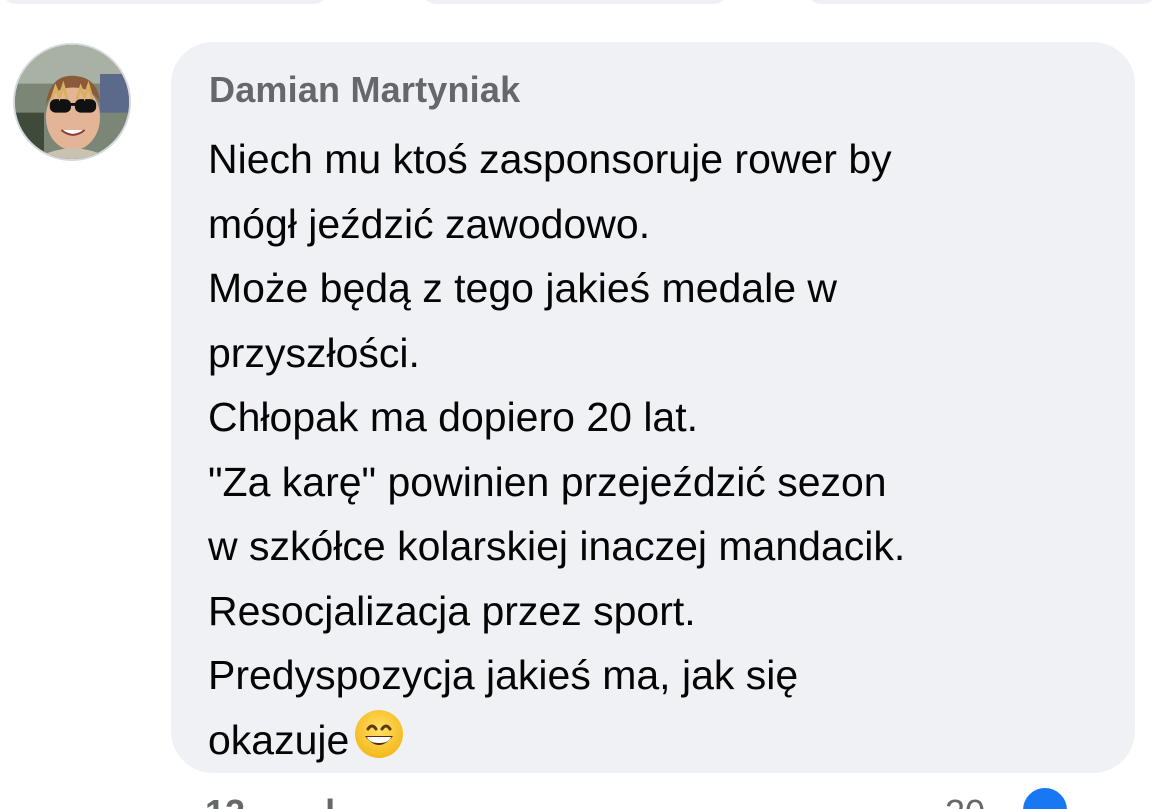  Describe the element at coordinates (379, 734) in the screenshot. I see `grinning-face-emoji-icon` at that location.